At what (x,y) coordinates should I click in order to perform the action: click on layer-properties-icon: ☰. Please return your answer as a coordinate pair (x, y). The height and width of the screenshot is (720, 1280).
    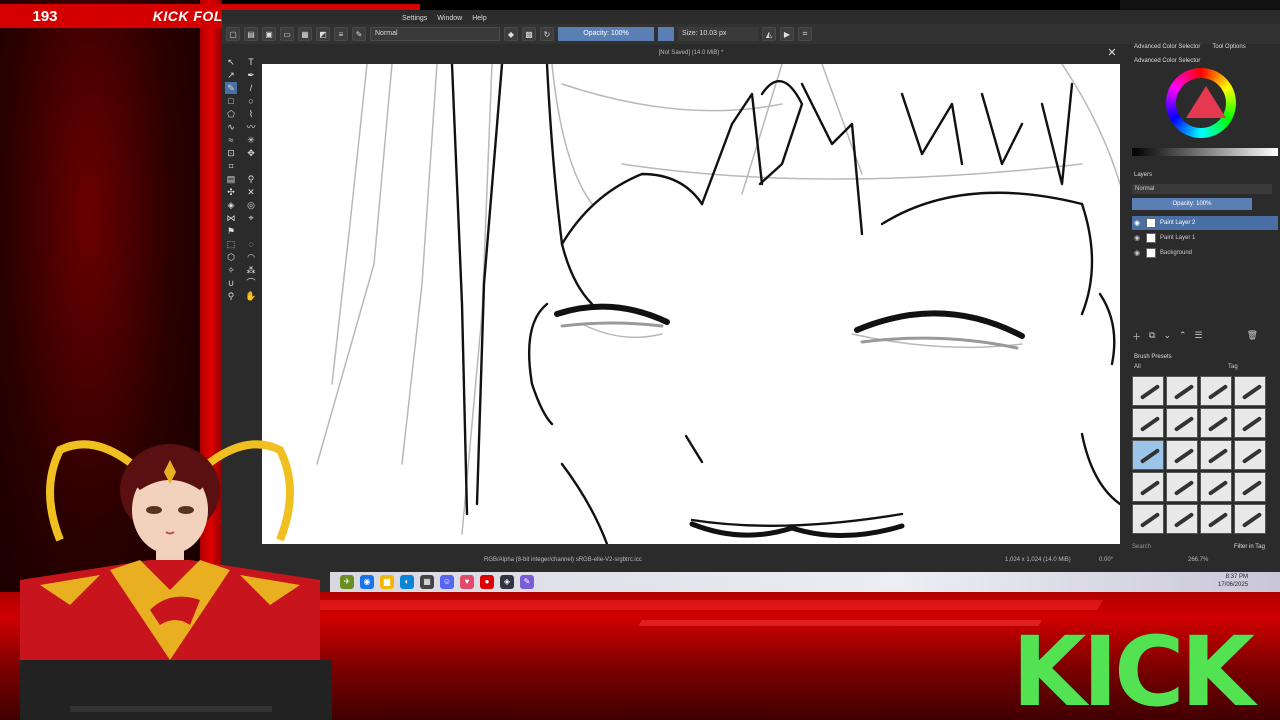
    Looking at the image, I should click on (1199, 336).